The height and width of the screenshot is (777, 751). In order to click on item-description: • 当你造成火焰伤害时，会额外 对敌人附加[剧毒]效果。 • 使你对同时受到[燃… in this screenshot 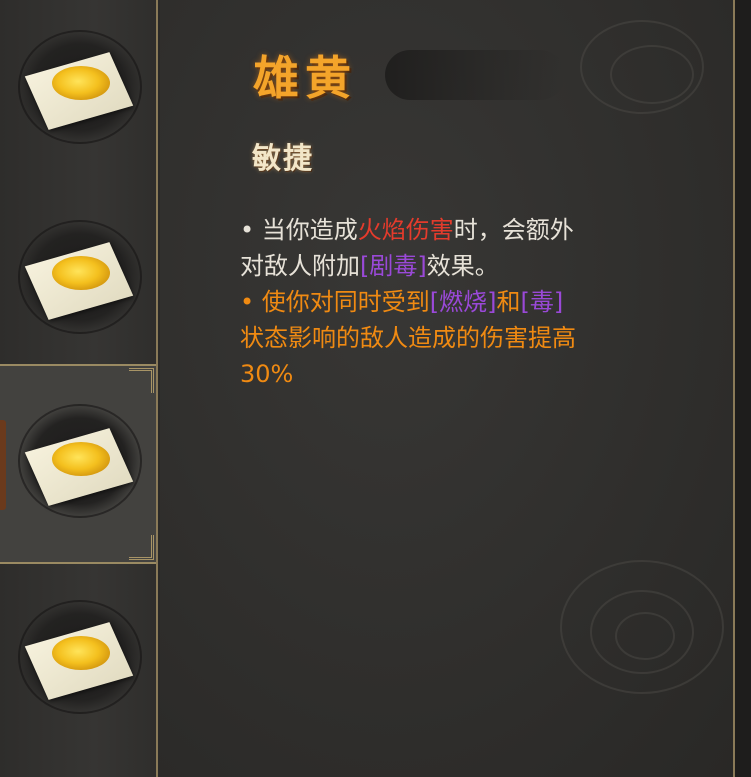, I will do `click(465, 302)`.